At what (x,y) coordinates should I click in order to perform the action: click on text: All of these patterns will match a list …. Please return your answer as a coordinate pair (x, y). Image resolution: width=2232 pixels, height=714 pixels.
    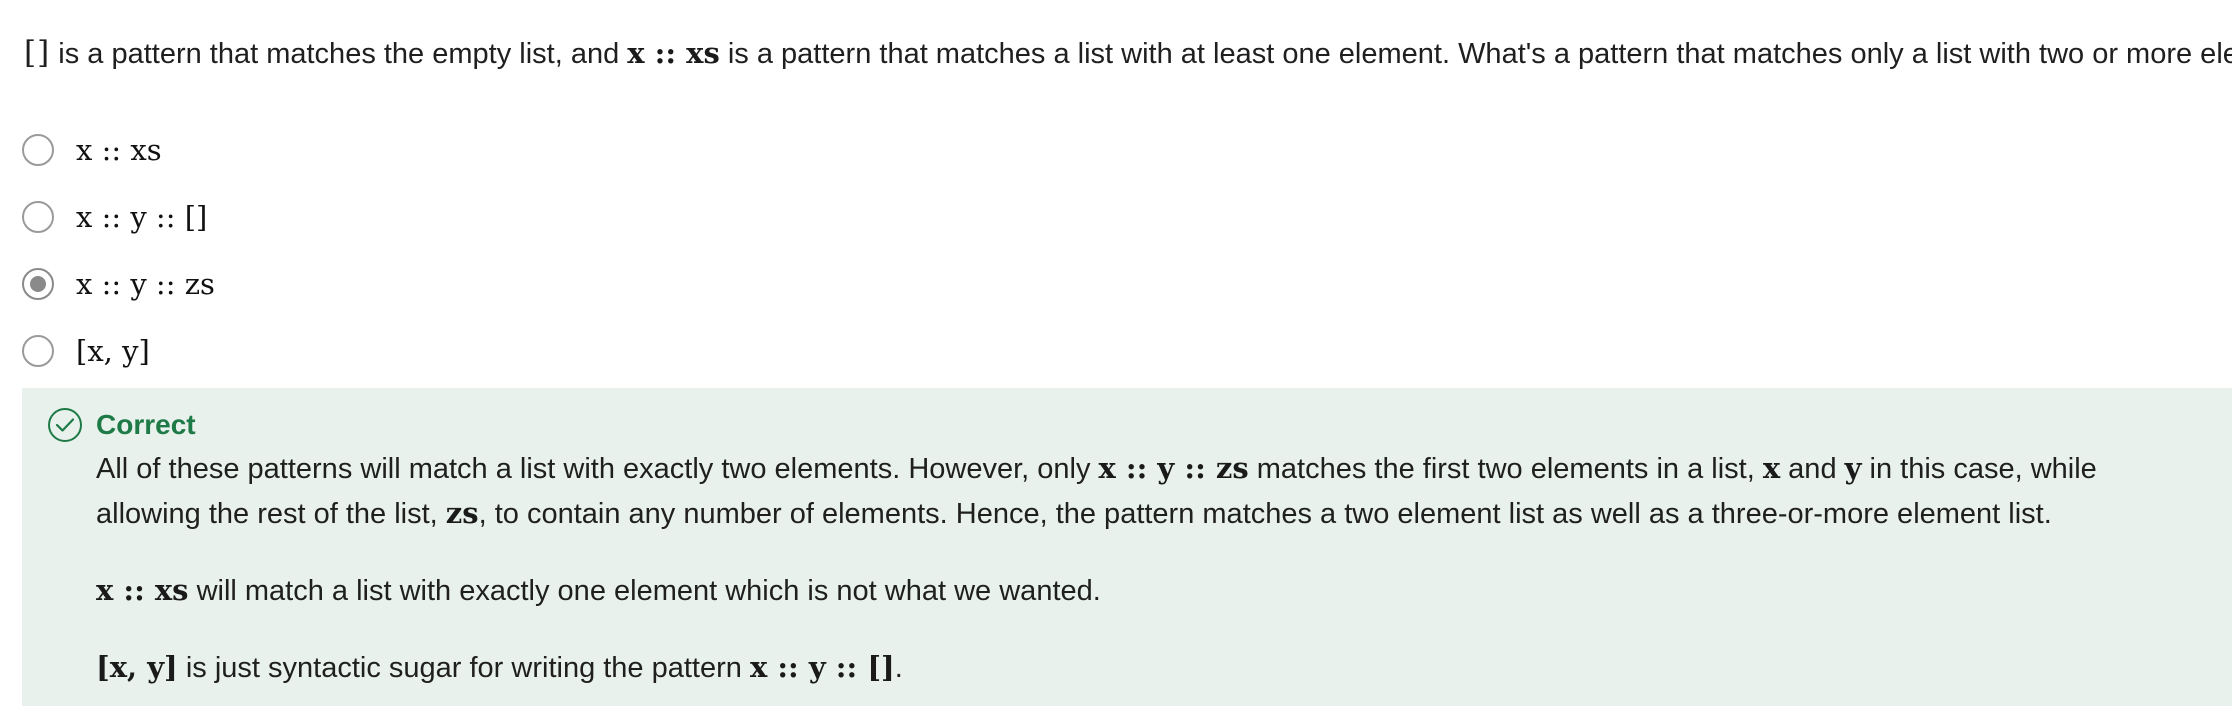
    Looking at the image, I should click on (597, 469).